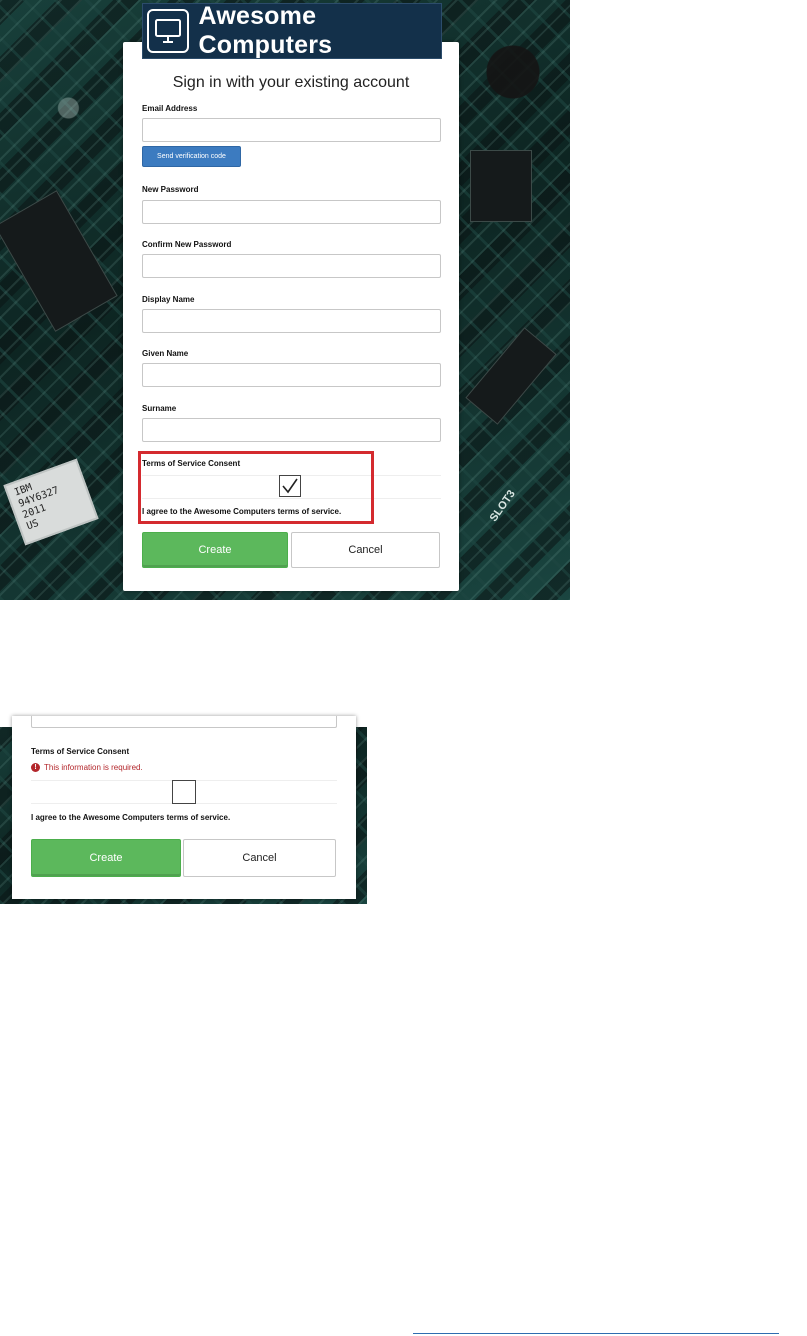 The height and width of the screenshot is (1336, 807). Describe the element at coordinates (184, 722) in the screenshot. I see `surname-field-partial` at that location.